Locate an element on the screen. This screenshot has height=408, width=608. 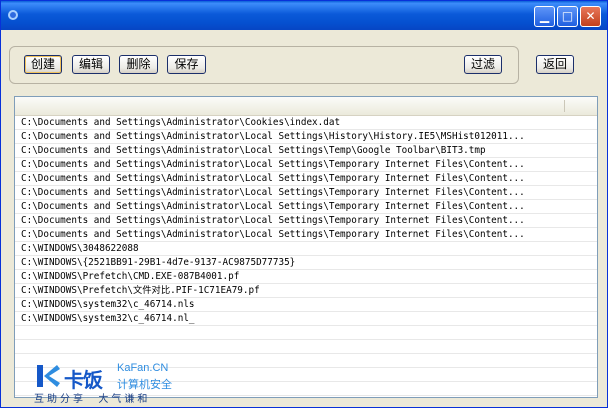
brand-name-cn: 卡饭 is located at coordinates (83, 380).